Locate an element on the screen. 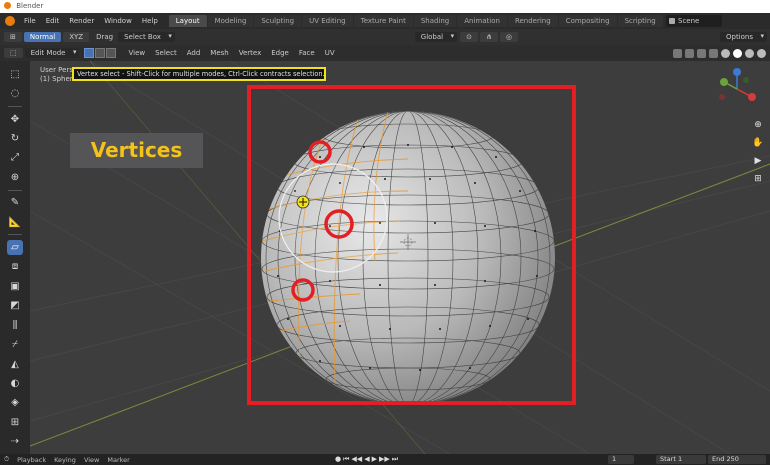 This screenshot has width=770, height=465. edge-select-icon is located at coordinates (100, 53).